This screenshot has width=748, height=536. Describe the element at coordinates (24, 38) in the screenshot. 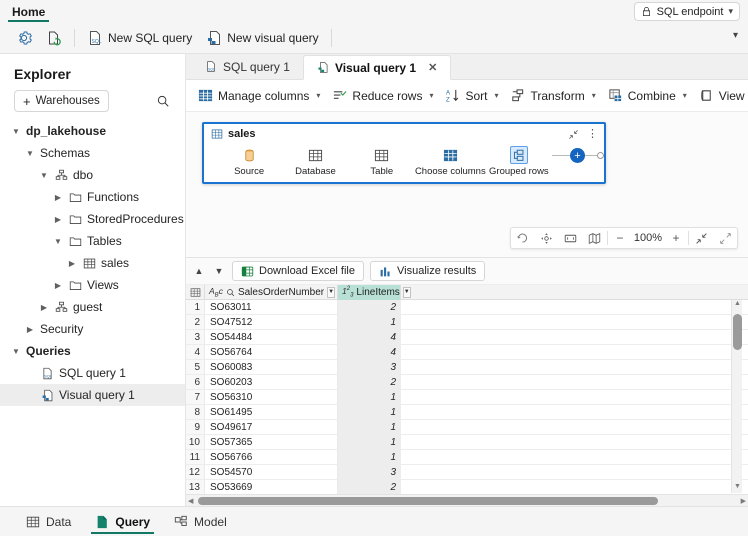

I see `settings-button` at that location.